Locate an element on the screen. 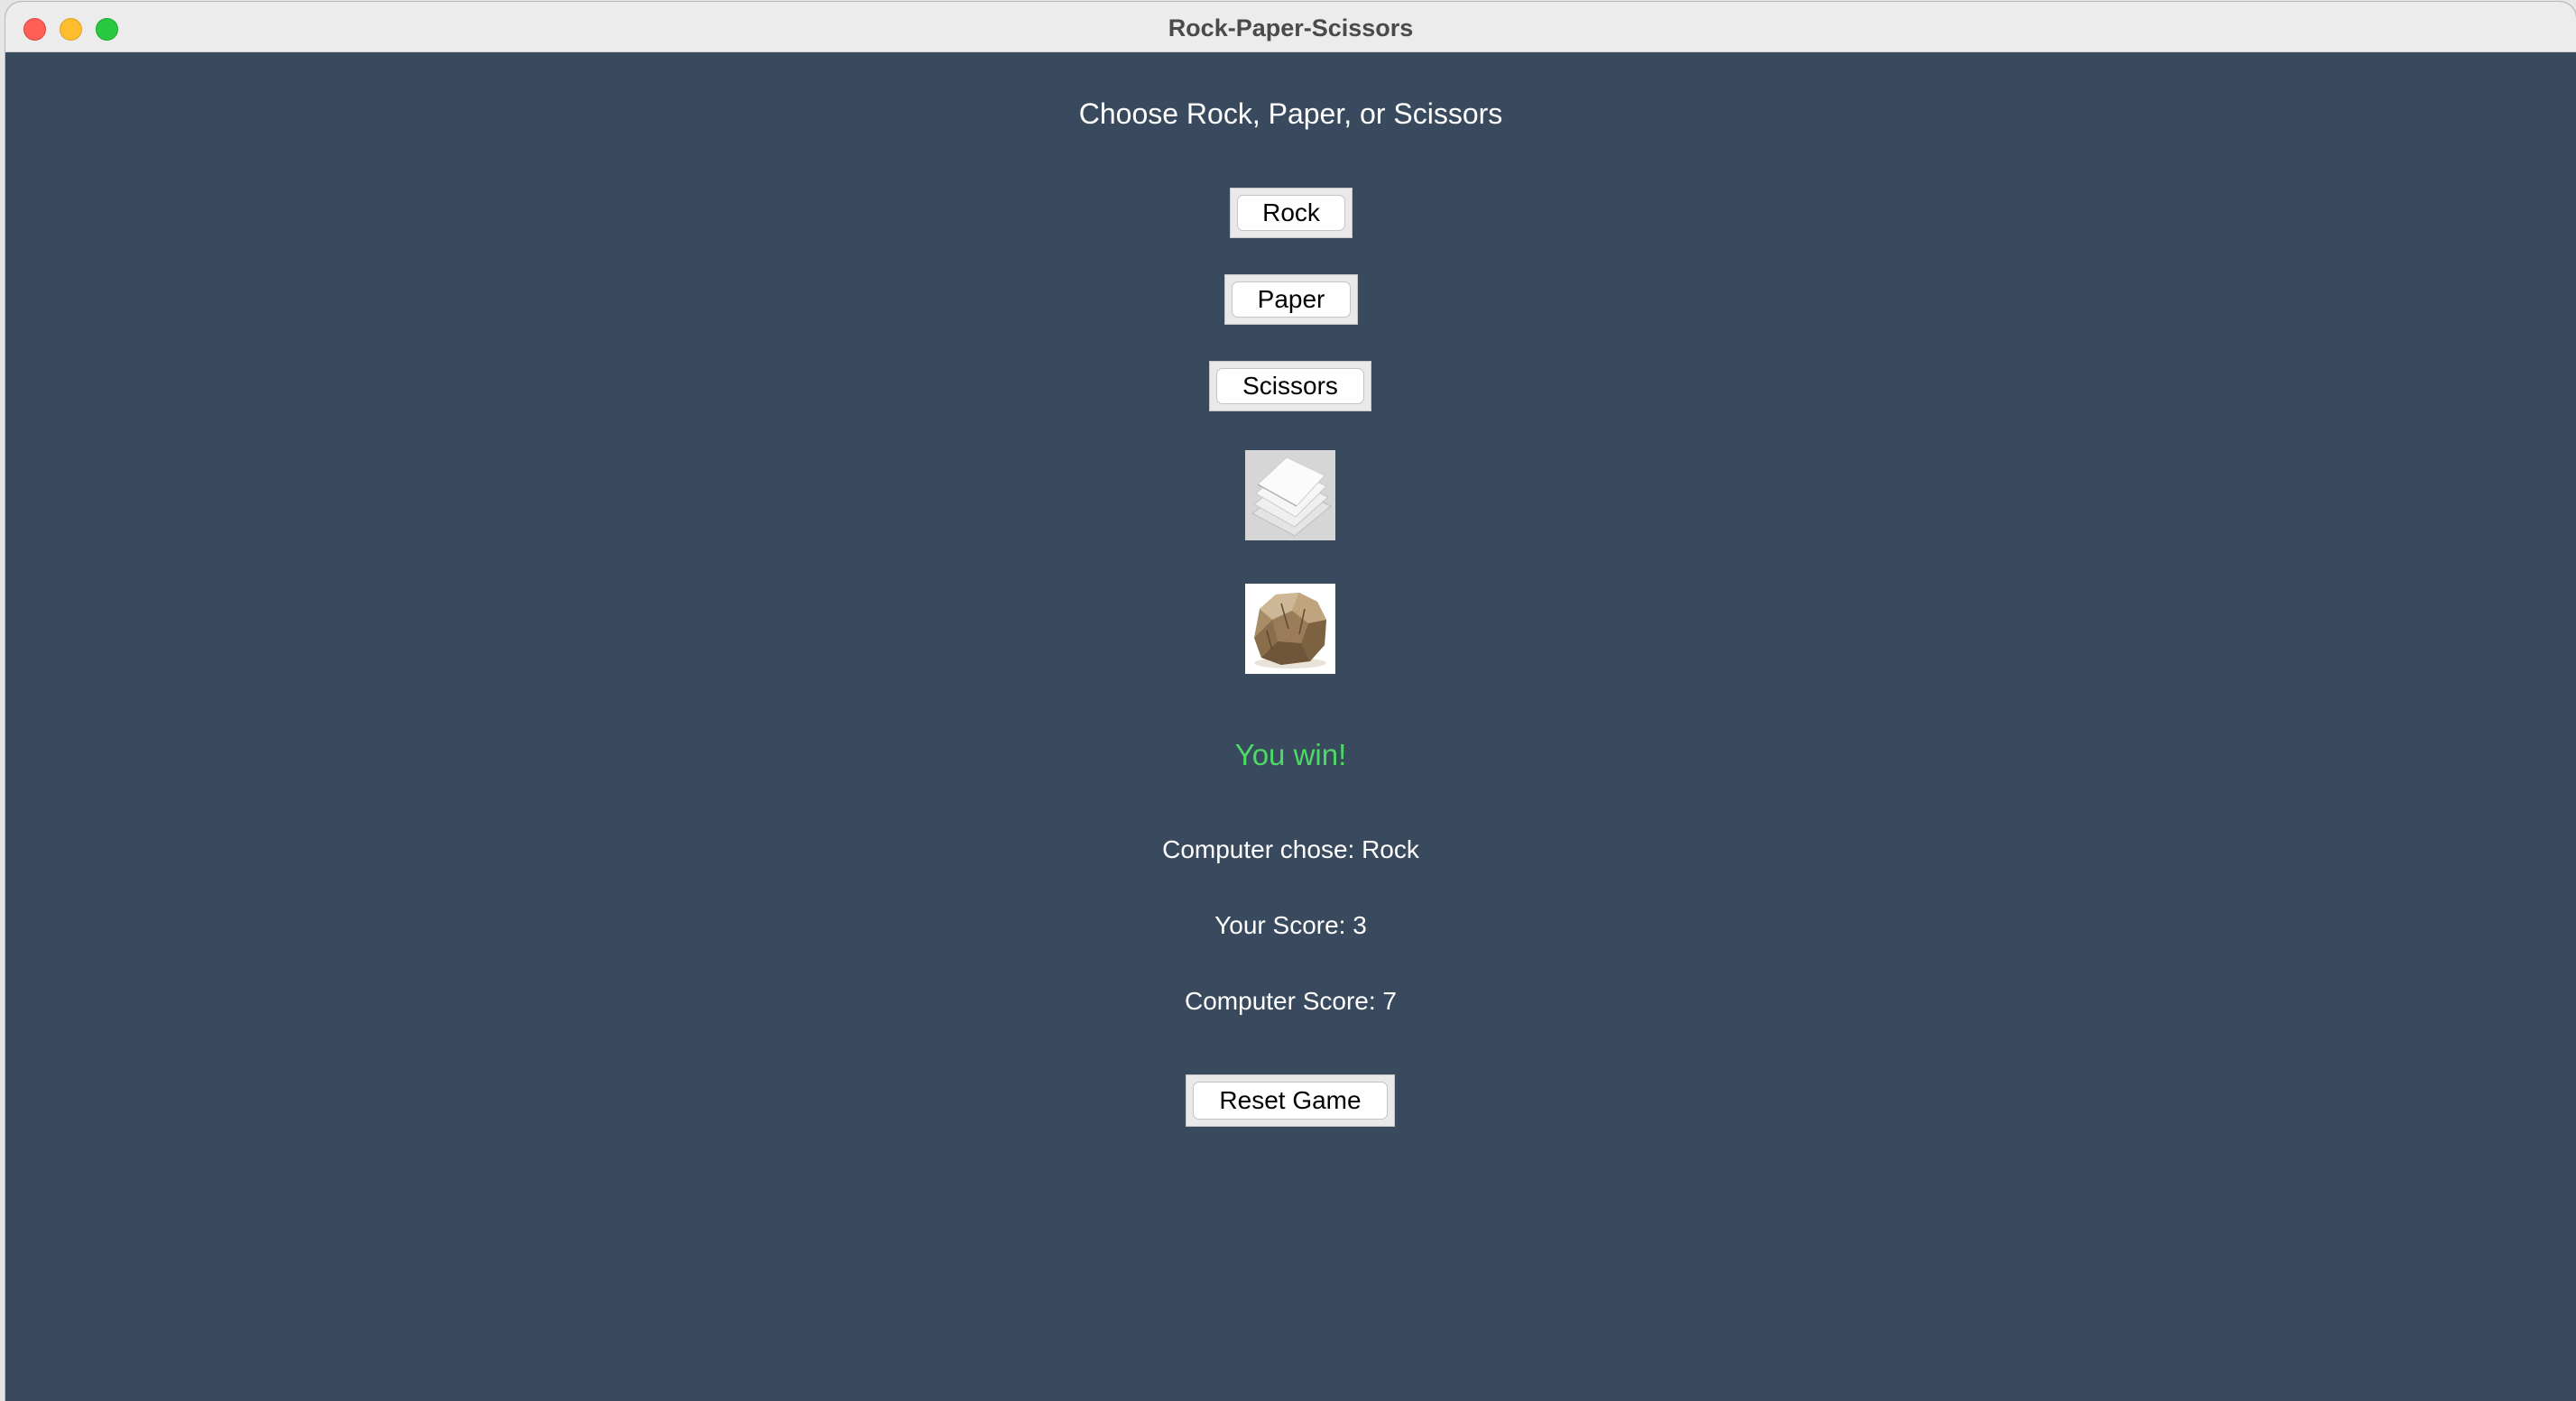 The image size is (2576, 1401). player-score-text: Your Score: 3 is located at coordinates (1290, 925).